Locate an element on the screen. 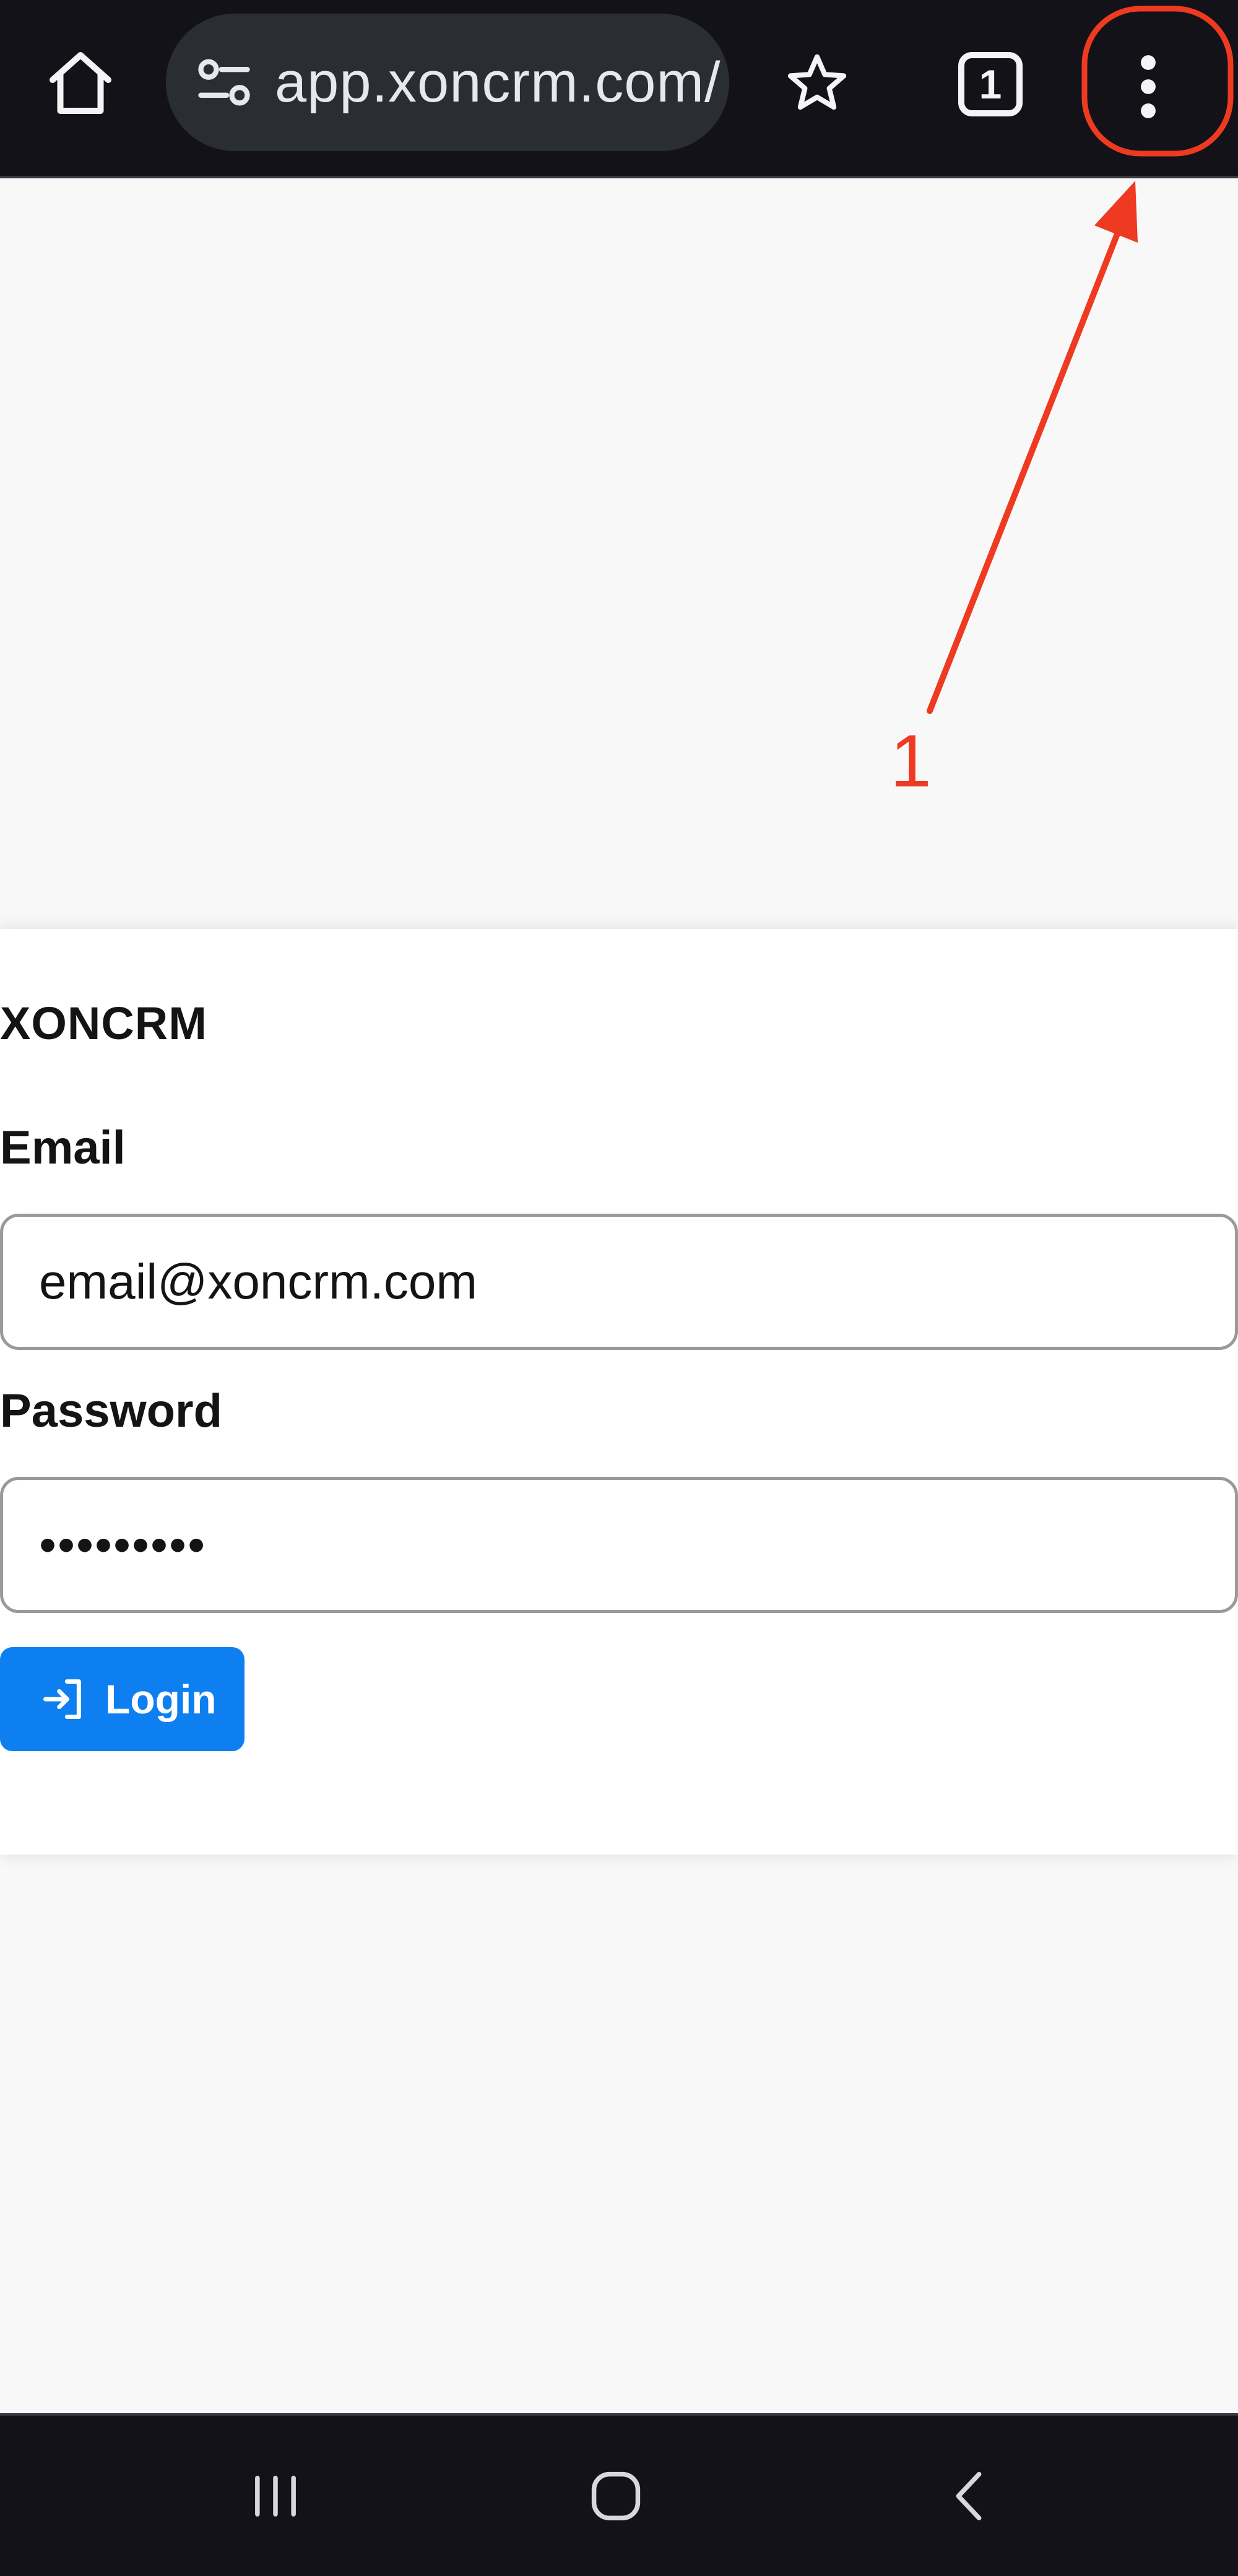 Image resolution: width=1238 pixels, height=2576 pixels. address-bar: app.xoncrm.com/ is located at coordinates (447, 82).